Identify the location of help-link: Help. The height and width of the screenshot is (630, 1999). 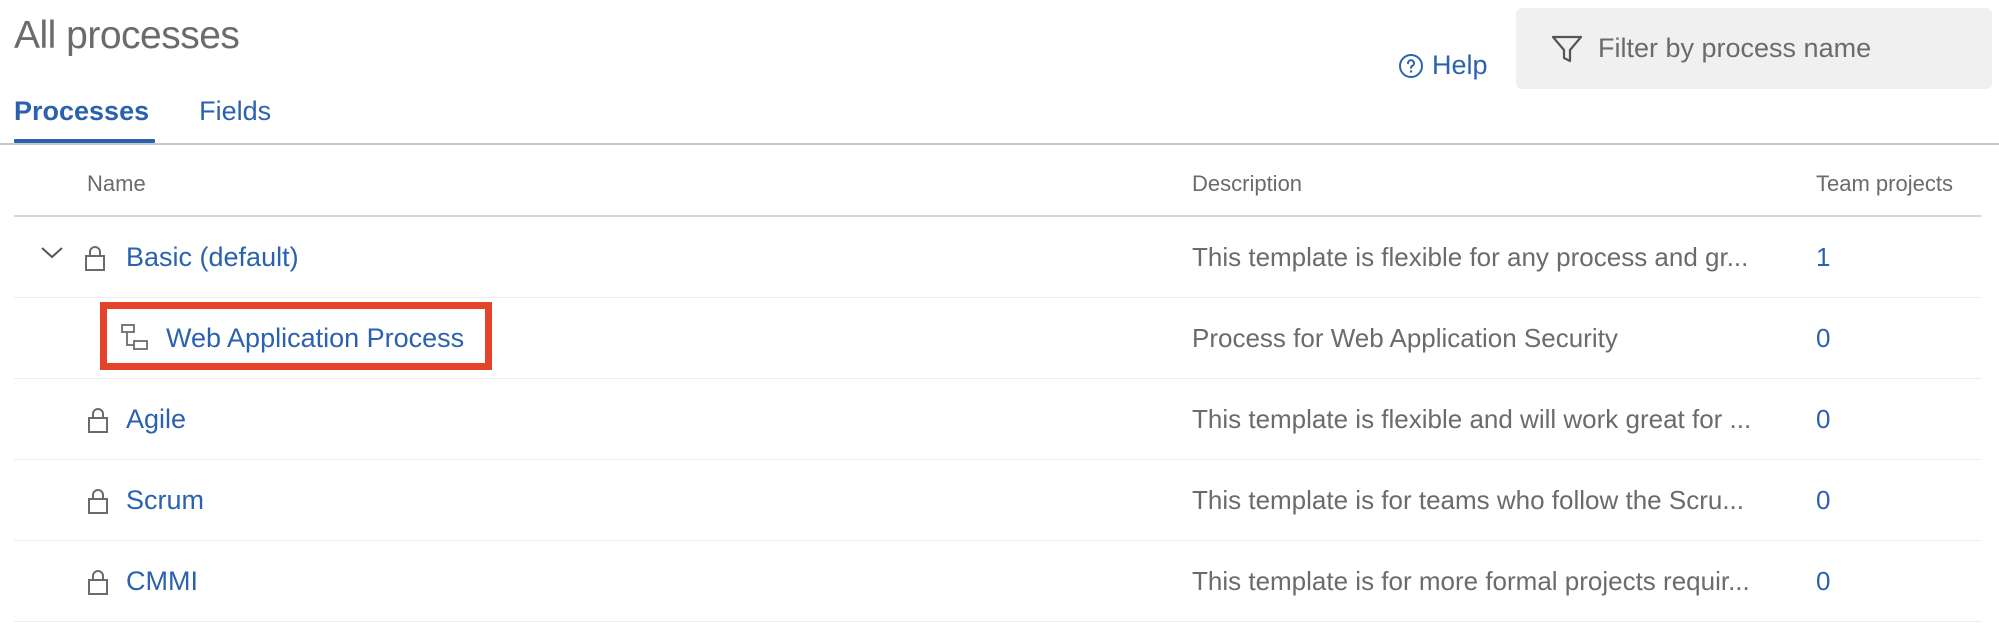
(1443, 65).